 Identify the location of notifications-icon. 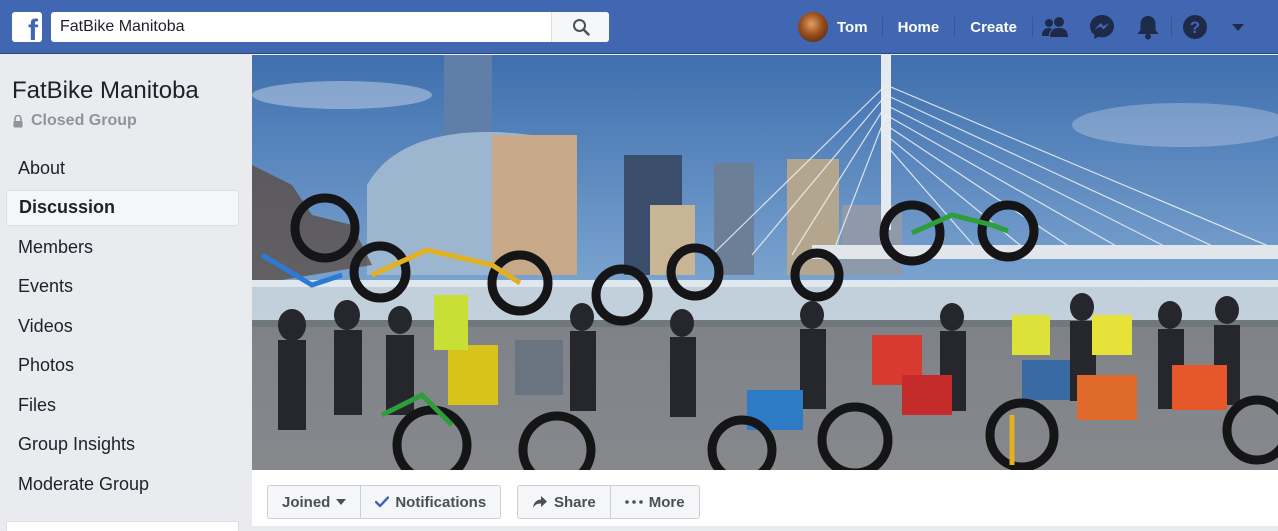
(1148, 28).